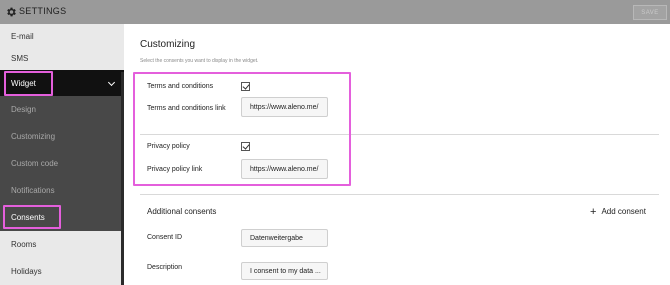 This screenshot has height=285, width=670. I want to click on consent-id-input: Datenweitergabe, so click(284, 238).